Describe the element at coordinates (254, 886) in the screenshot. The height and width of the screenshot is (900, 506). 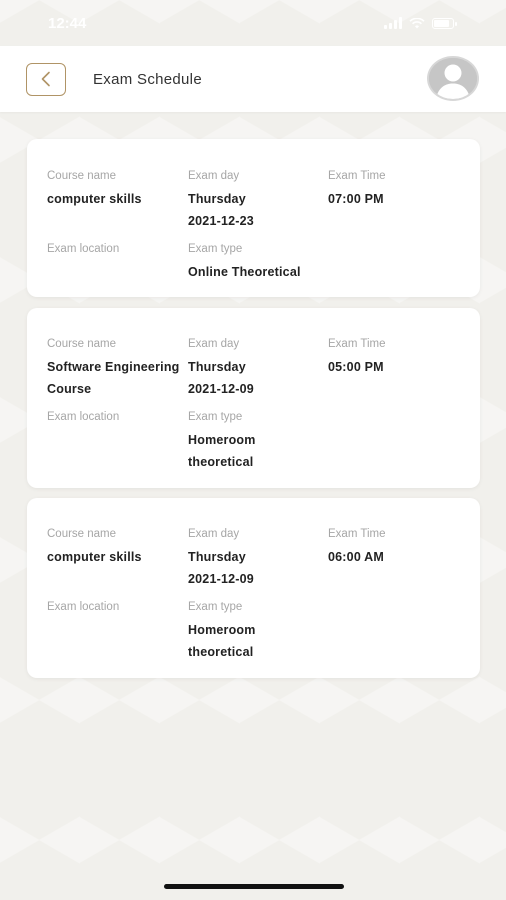
I see `home-indicator` at that location.